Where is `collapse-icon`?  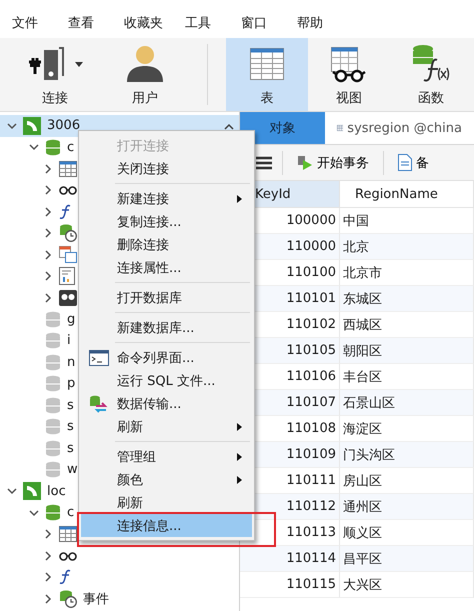
collapse-icon is located at coordinates (229, 126).